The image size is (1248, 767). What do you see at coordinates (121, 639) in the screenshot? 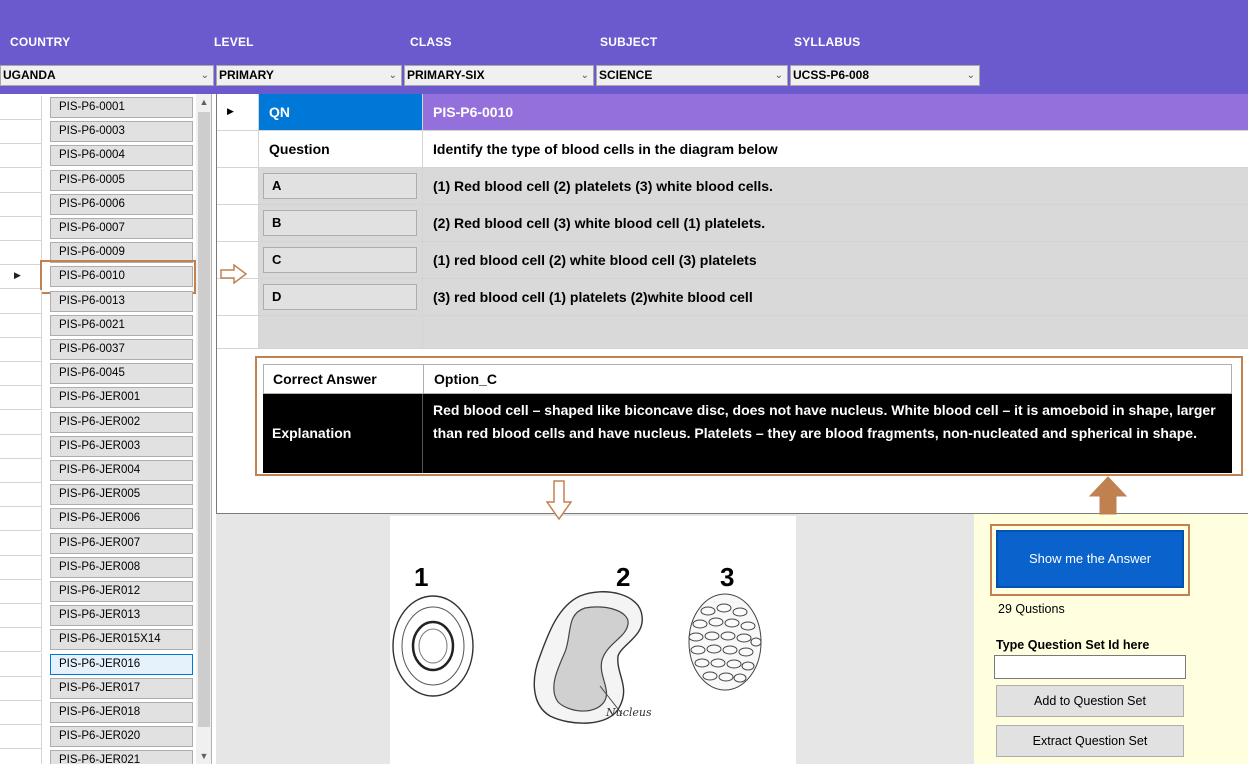
I see `list-item: PIS-P6-JER015X14` at bounding box center [121, 639].